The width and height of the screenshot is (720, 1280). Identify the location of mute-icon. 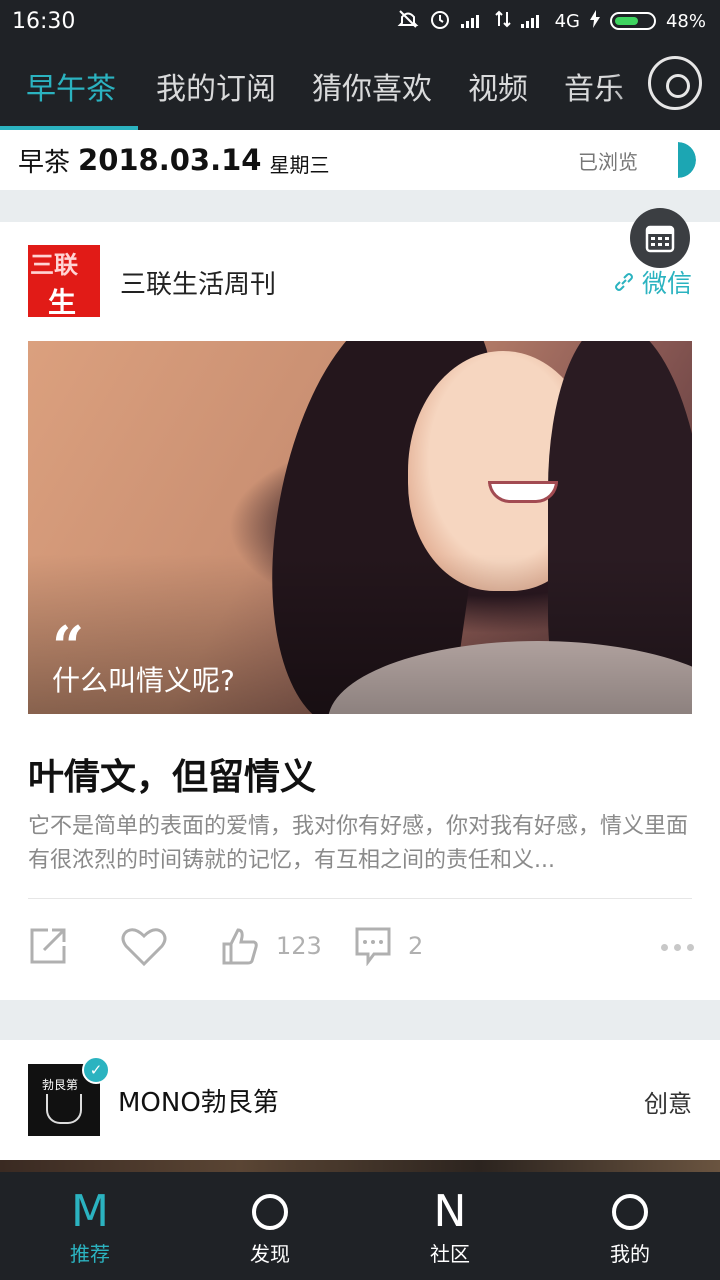
(408, 21).